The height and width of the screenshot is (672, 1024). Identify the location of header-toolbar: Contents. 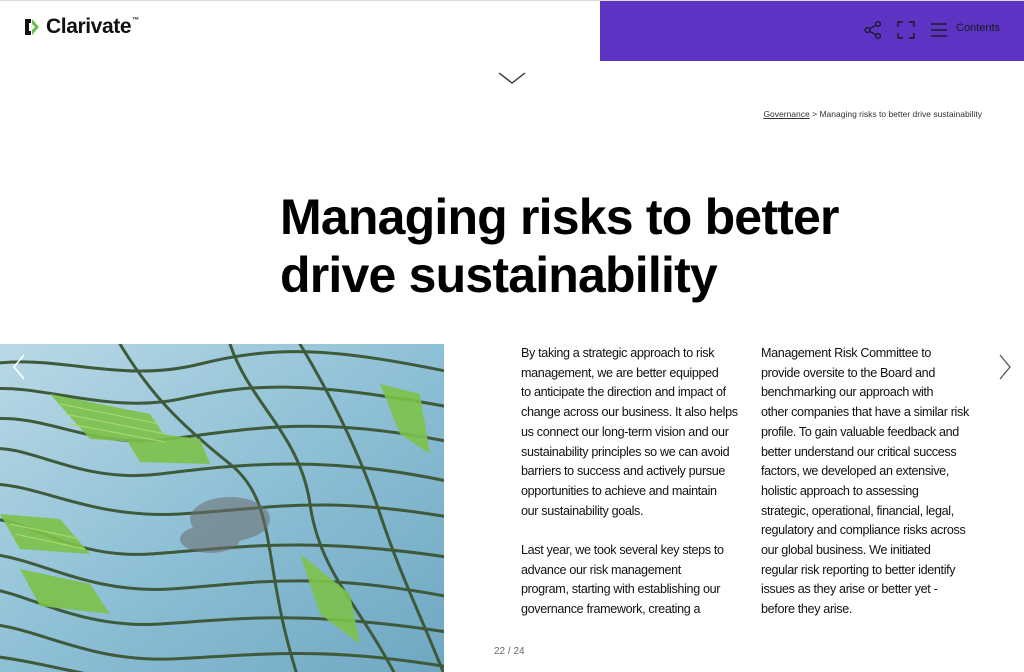
(812, 31).